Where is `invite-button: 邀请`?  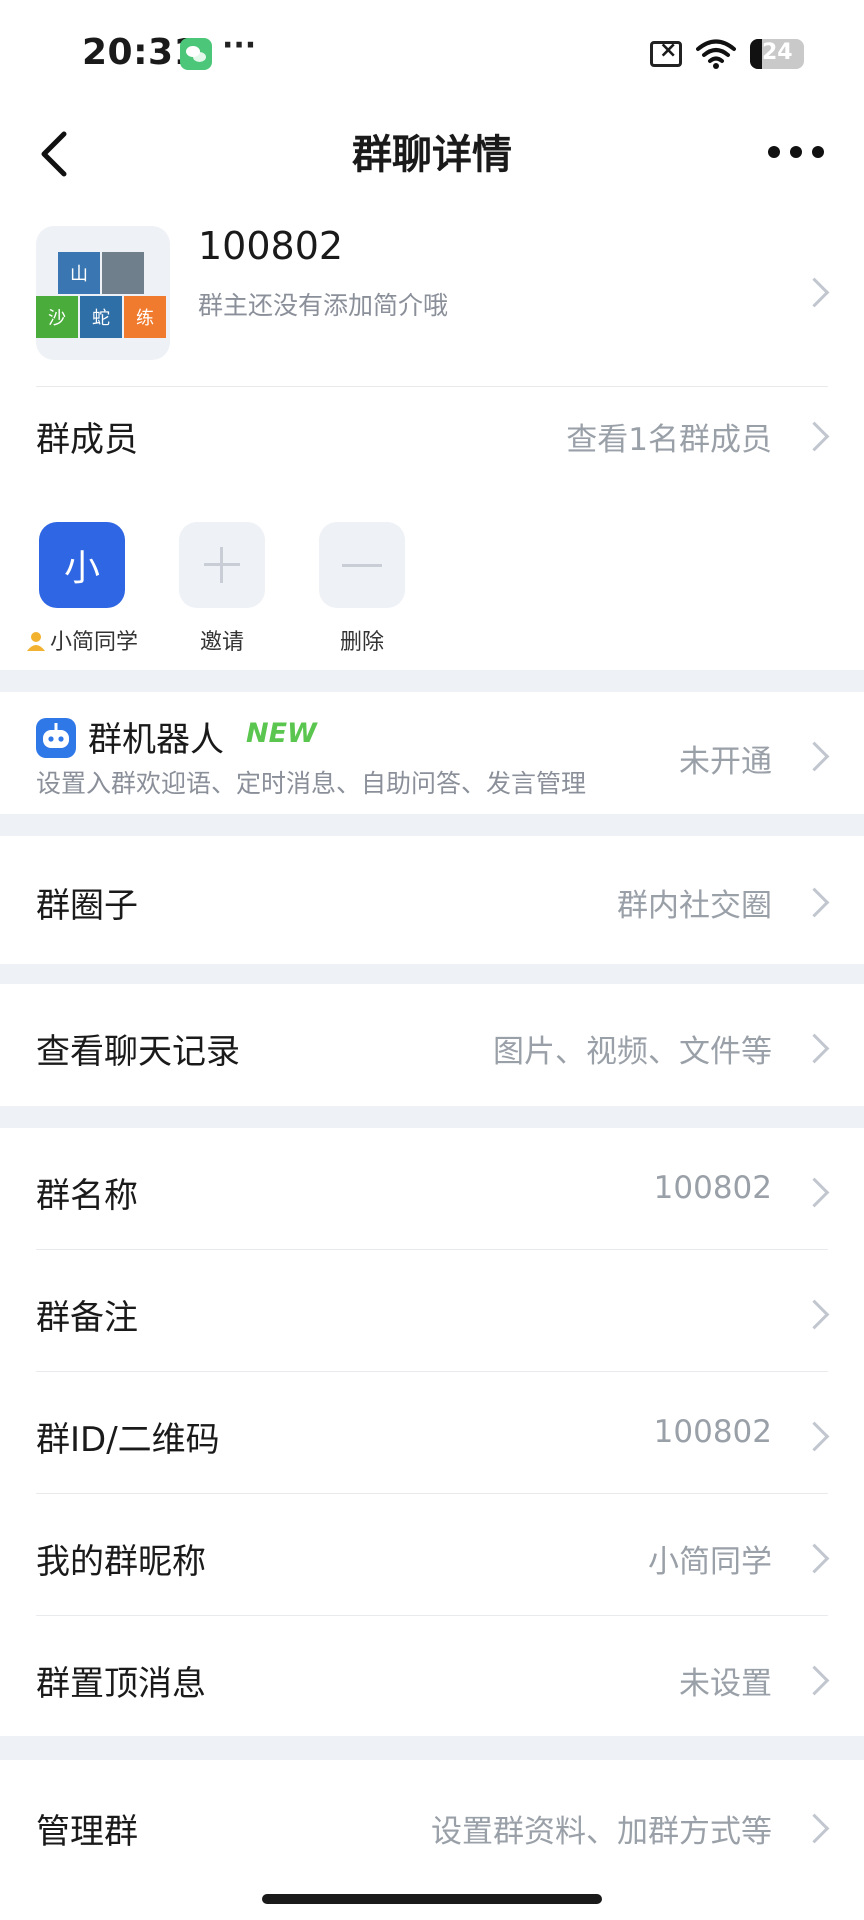
invite-button: 邀请 is located at coordinates (222, 589).